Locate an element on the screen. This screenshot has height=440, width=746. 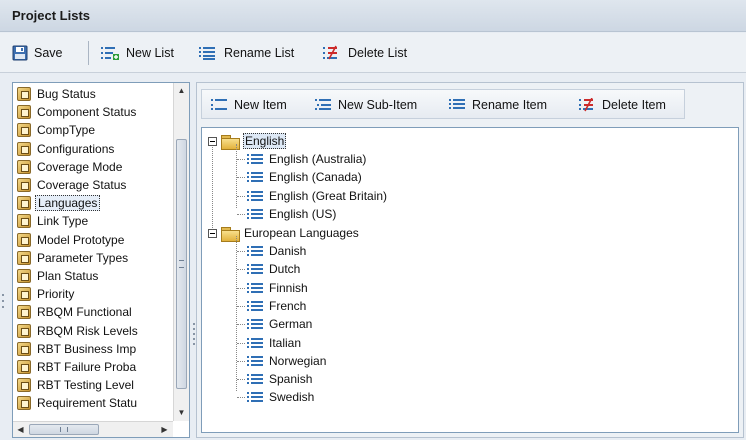
list-item: Link Type is located at coordinates (53, 221).